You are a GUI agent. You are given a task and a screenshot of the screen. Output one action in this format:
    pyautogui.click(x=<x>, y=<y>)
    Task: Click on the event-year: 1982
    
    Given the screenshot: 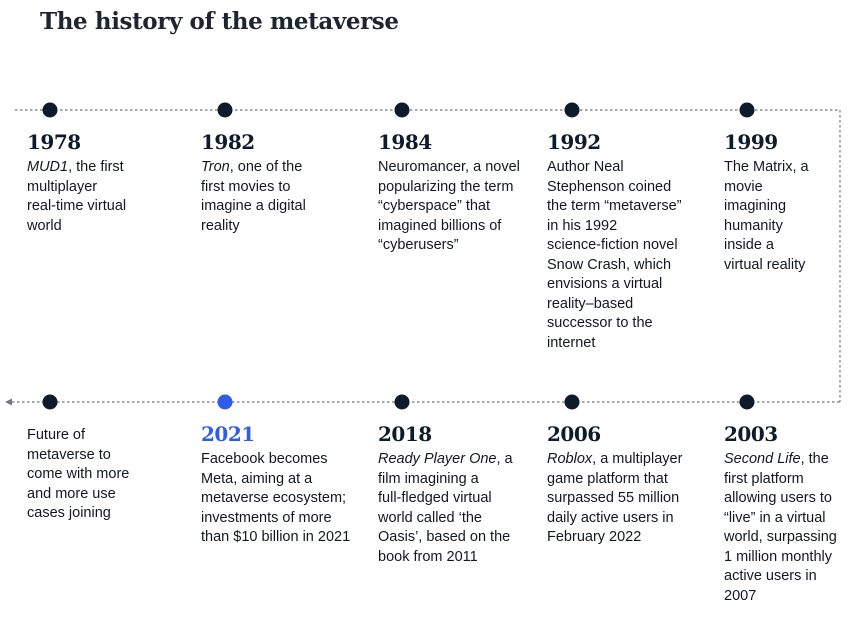 What is the action you would take?
    pyautogui.click(x=228, y=142)
    